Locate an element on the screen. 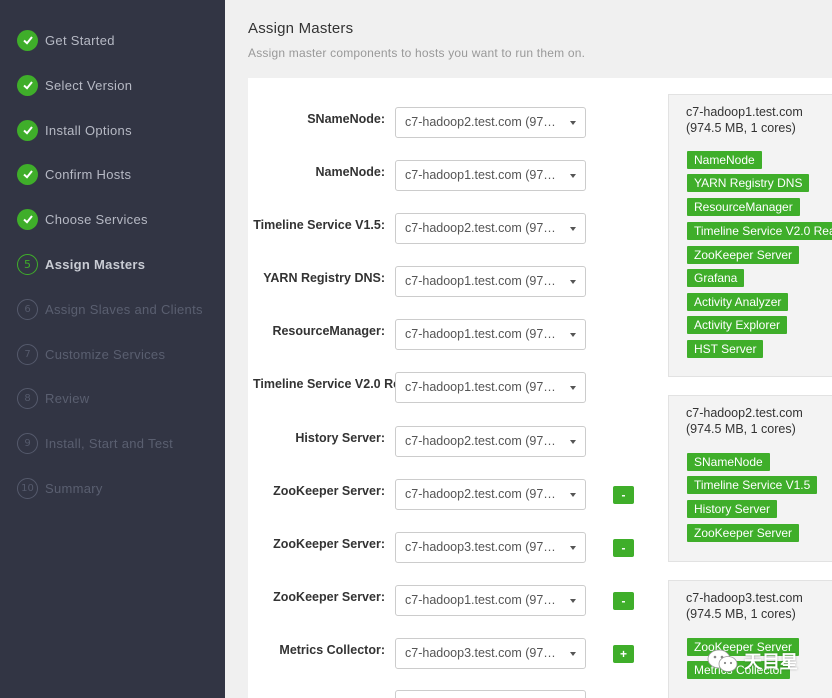  step-label: Choose Services is located at coordinates (96, 219).